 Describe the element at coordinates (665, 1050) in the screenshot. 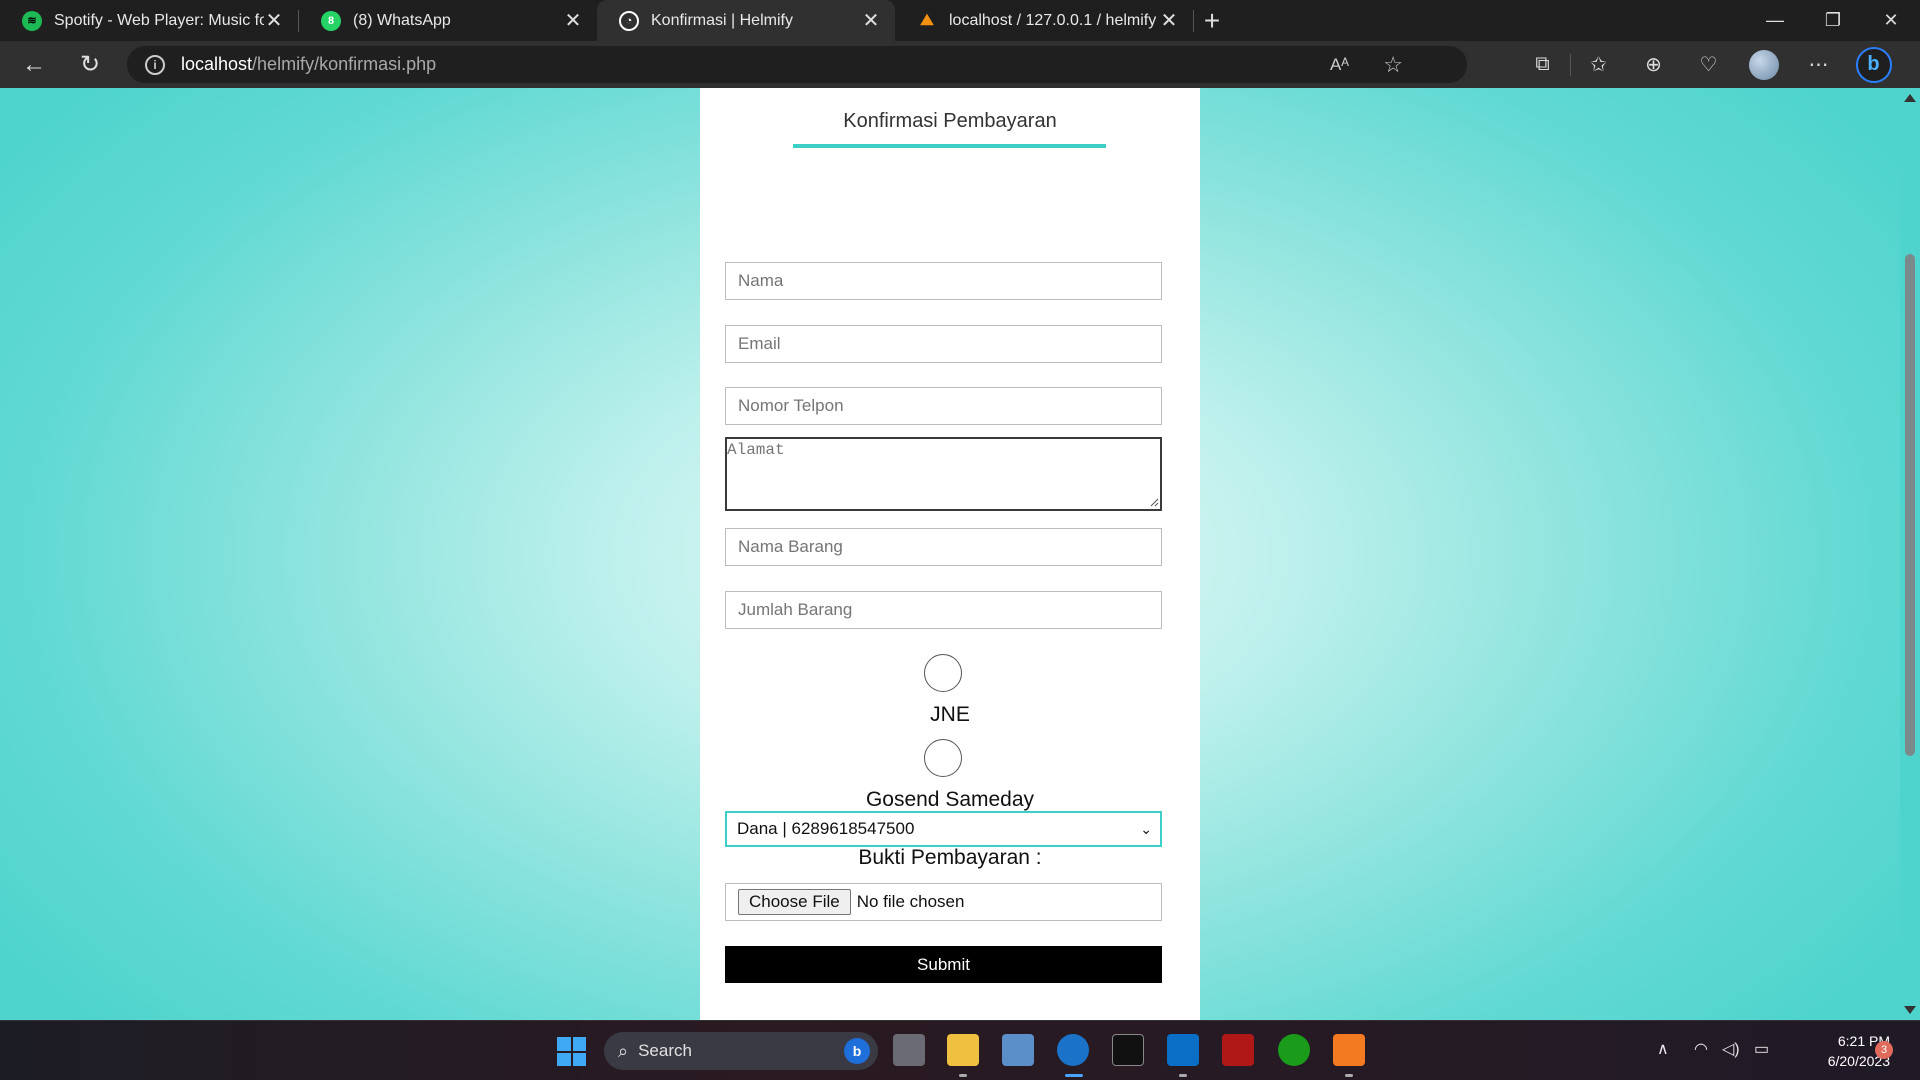

I see `search-label: Search` at that location.